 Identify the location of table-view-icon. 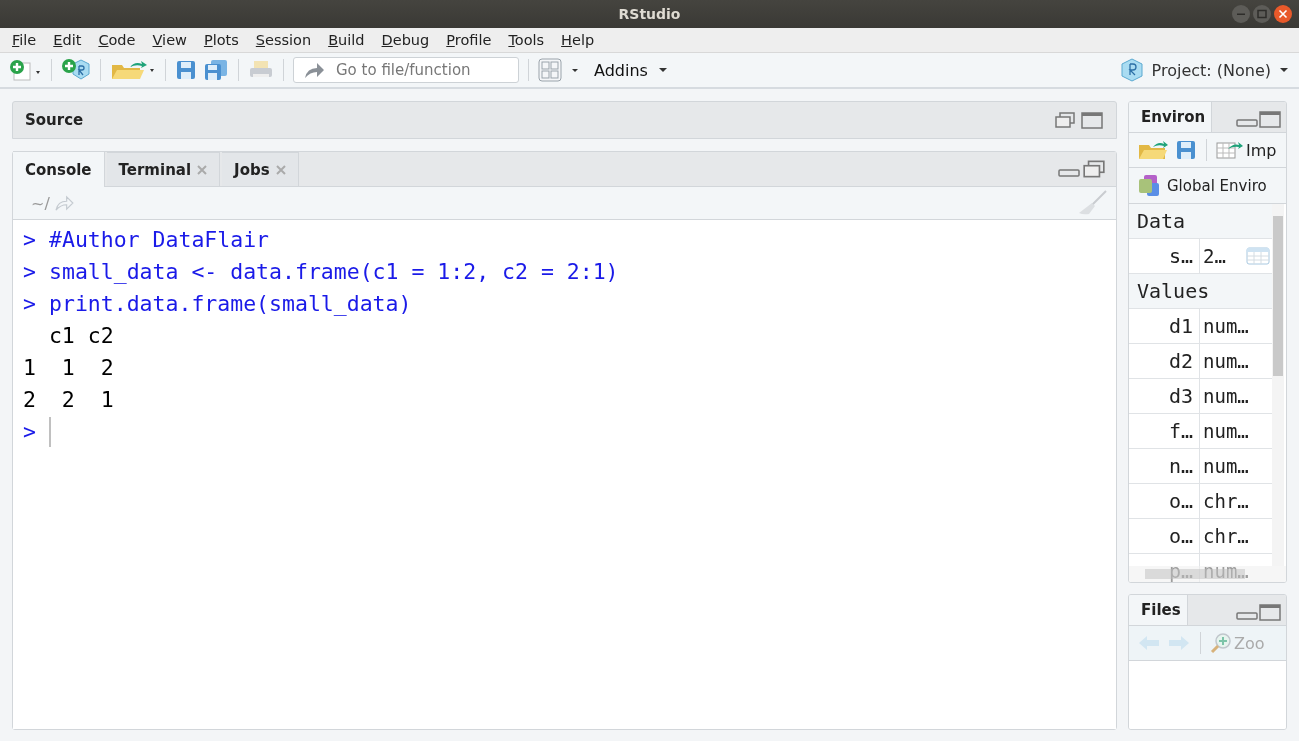
(1258, 256).